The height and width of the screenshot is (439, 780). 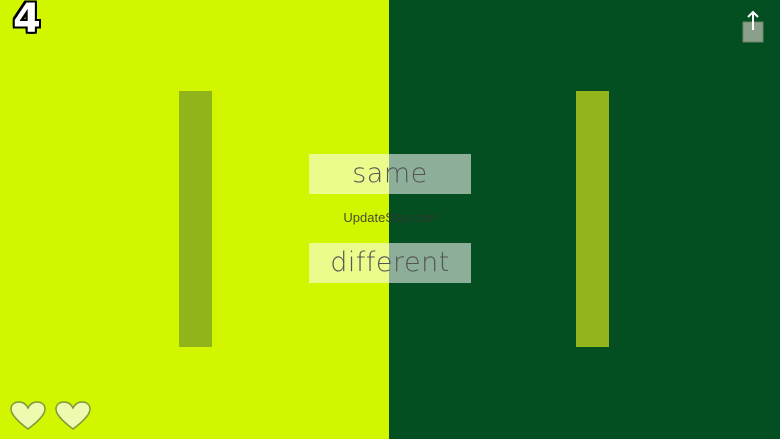 I want to click on right-color-bar, so click(x=592, y=219).